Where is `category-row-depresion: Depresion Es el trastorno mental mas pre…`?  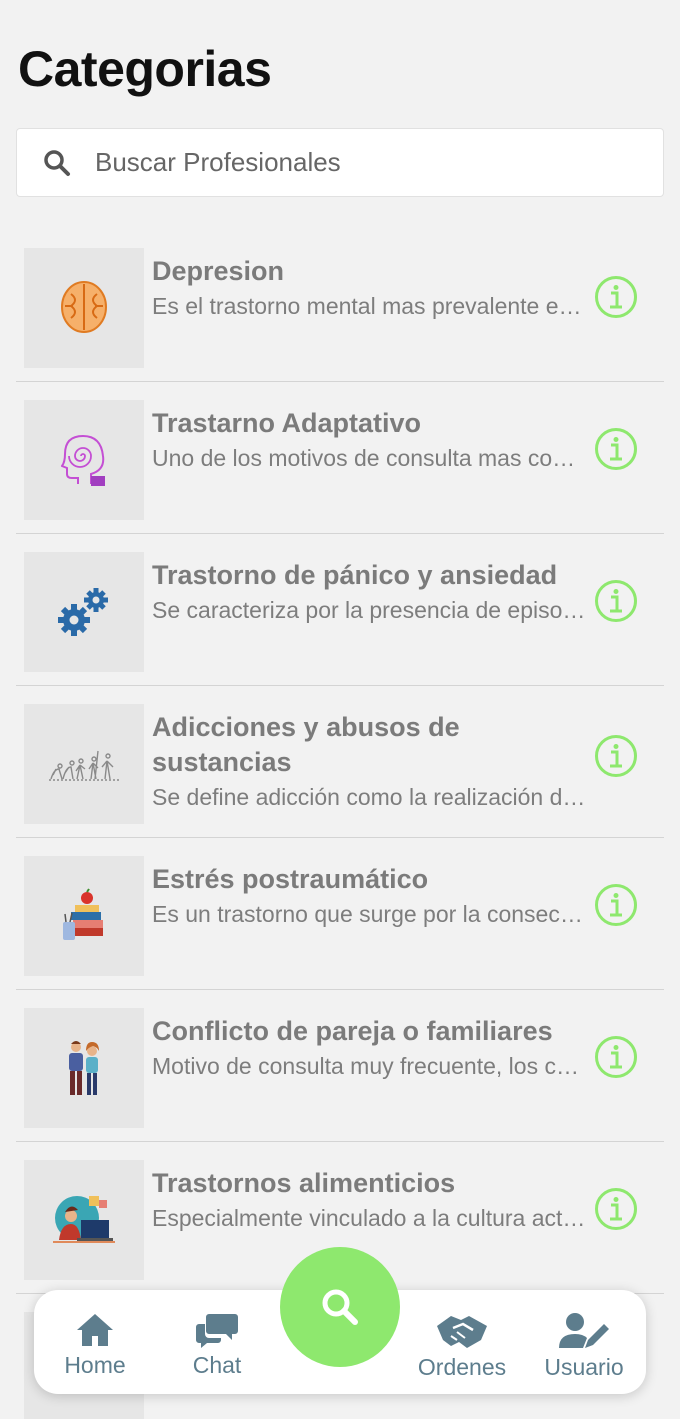 category-row-depresion: Depresion Es el trastorno mental mas pre… is located at coordinates (340, 306).